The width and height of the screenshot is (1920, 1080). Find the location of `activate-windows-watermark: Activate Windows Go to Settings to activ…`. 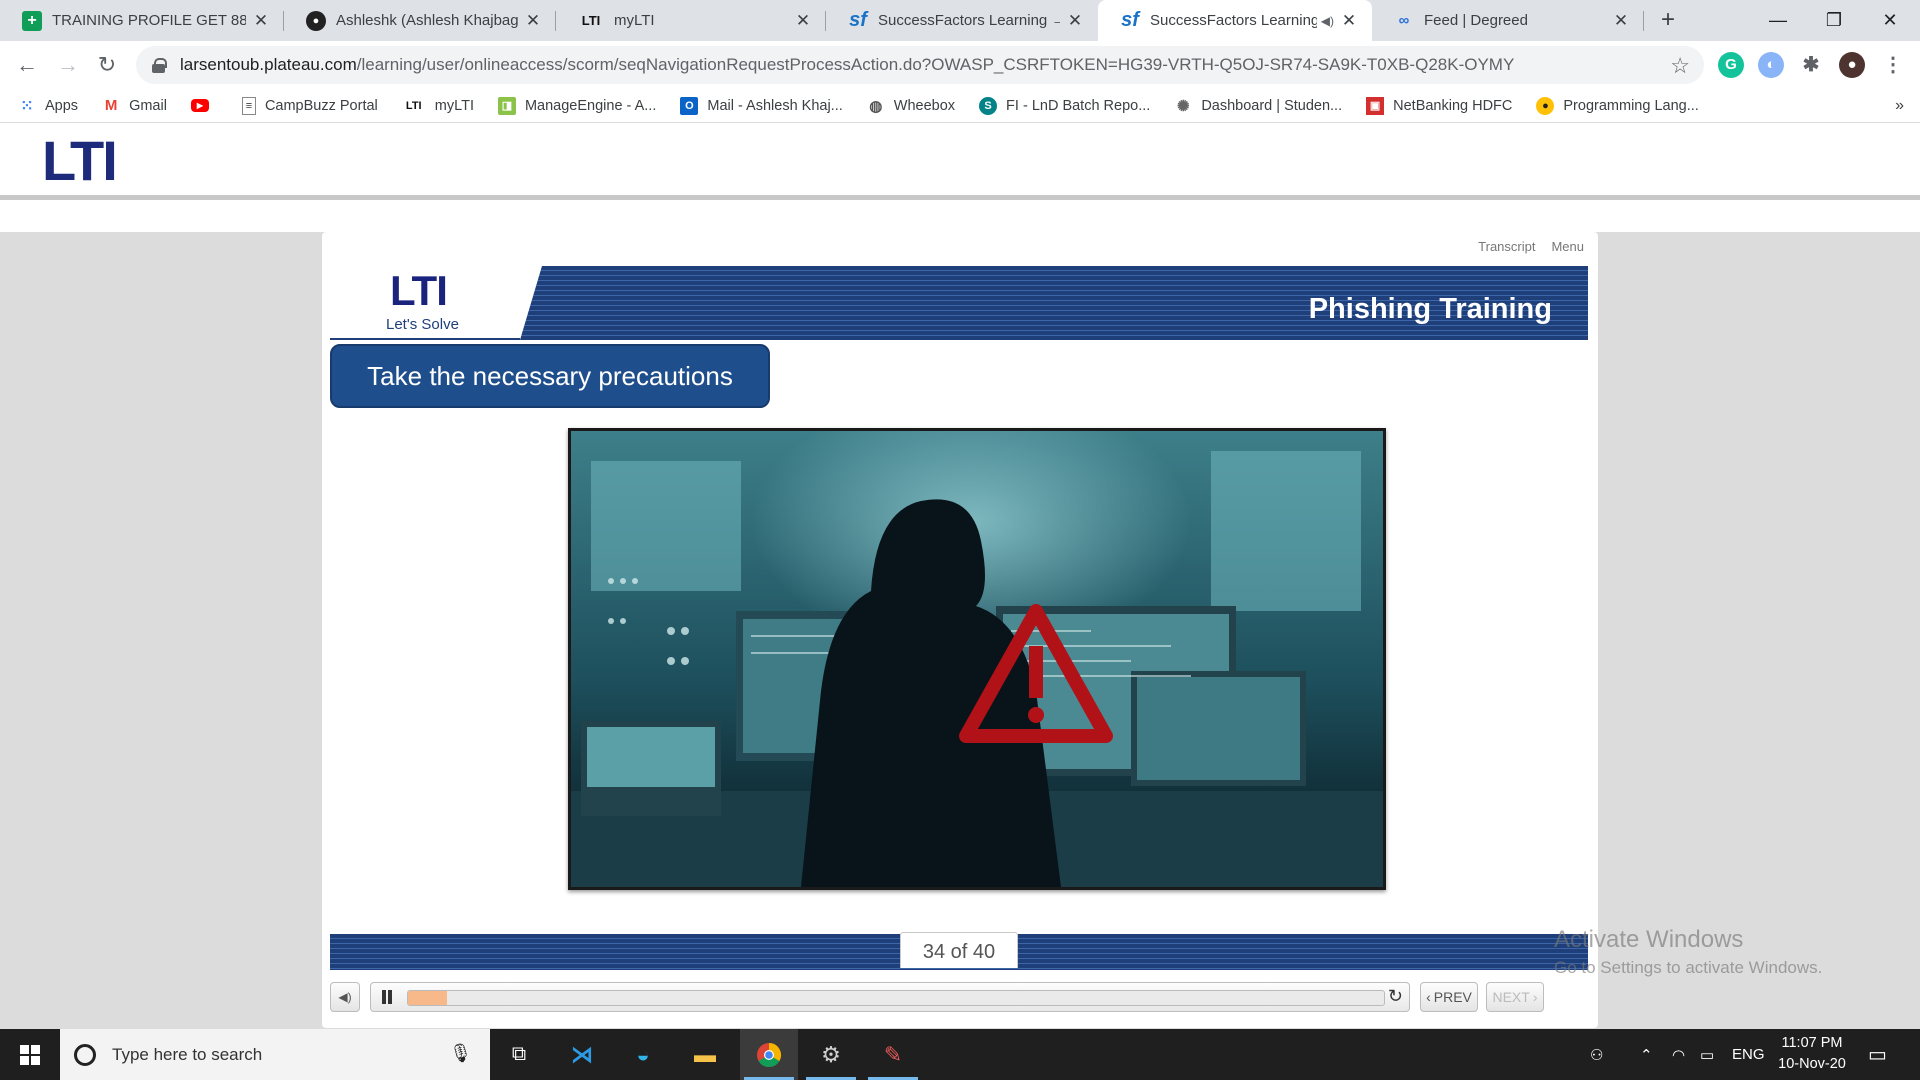

activate-windows-watermark: Activate Windows Go to Settings to activ… is located at coordinates (1688, 951).